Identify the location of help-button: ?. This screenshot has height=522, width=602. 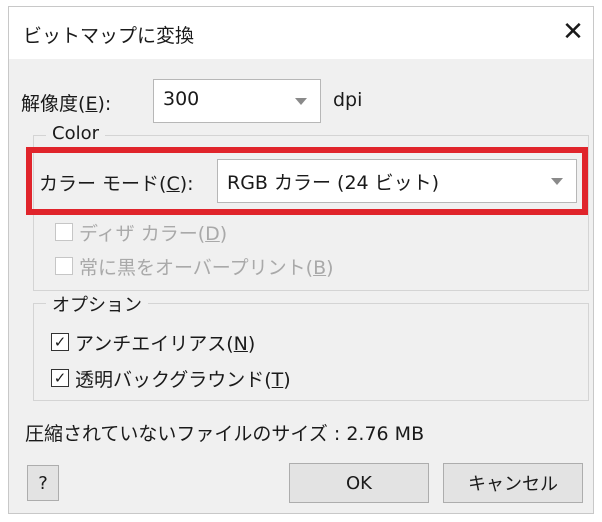
(43, 483).